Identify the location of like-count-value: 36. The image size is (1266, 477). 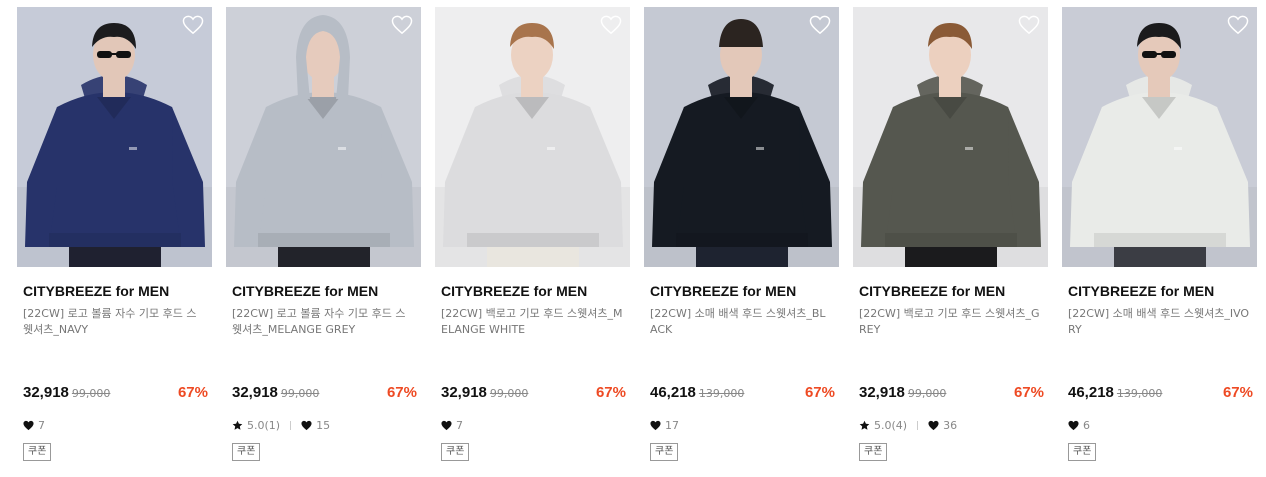
(950, 425).